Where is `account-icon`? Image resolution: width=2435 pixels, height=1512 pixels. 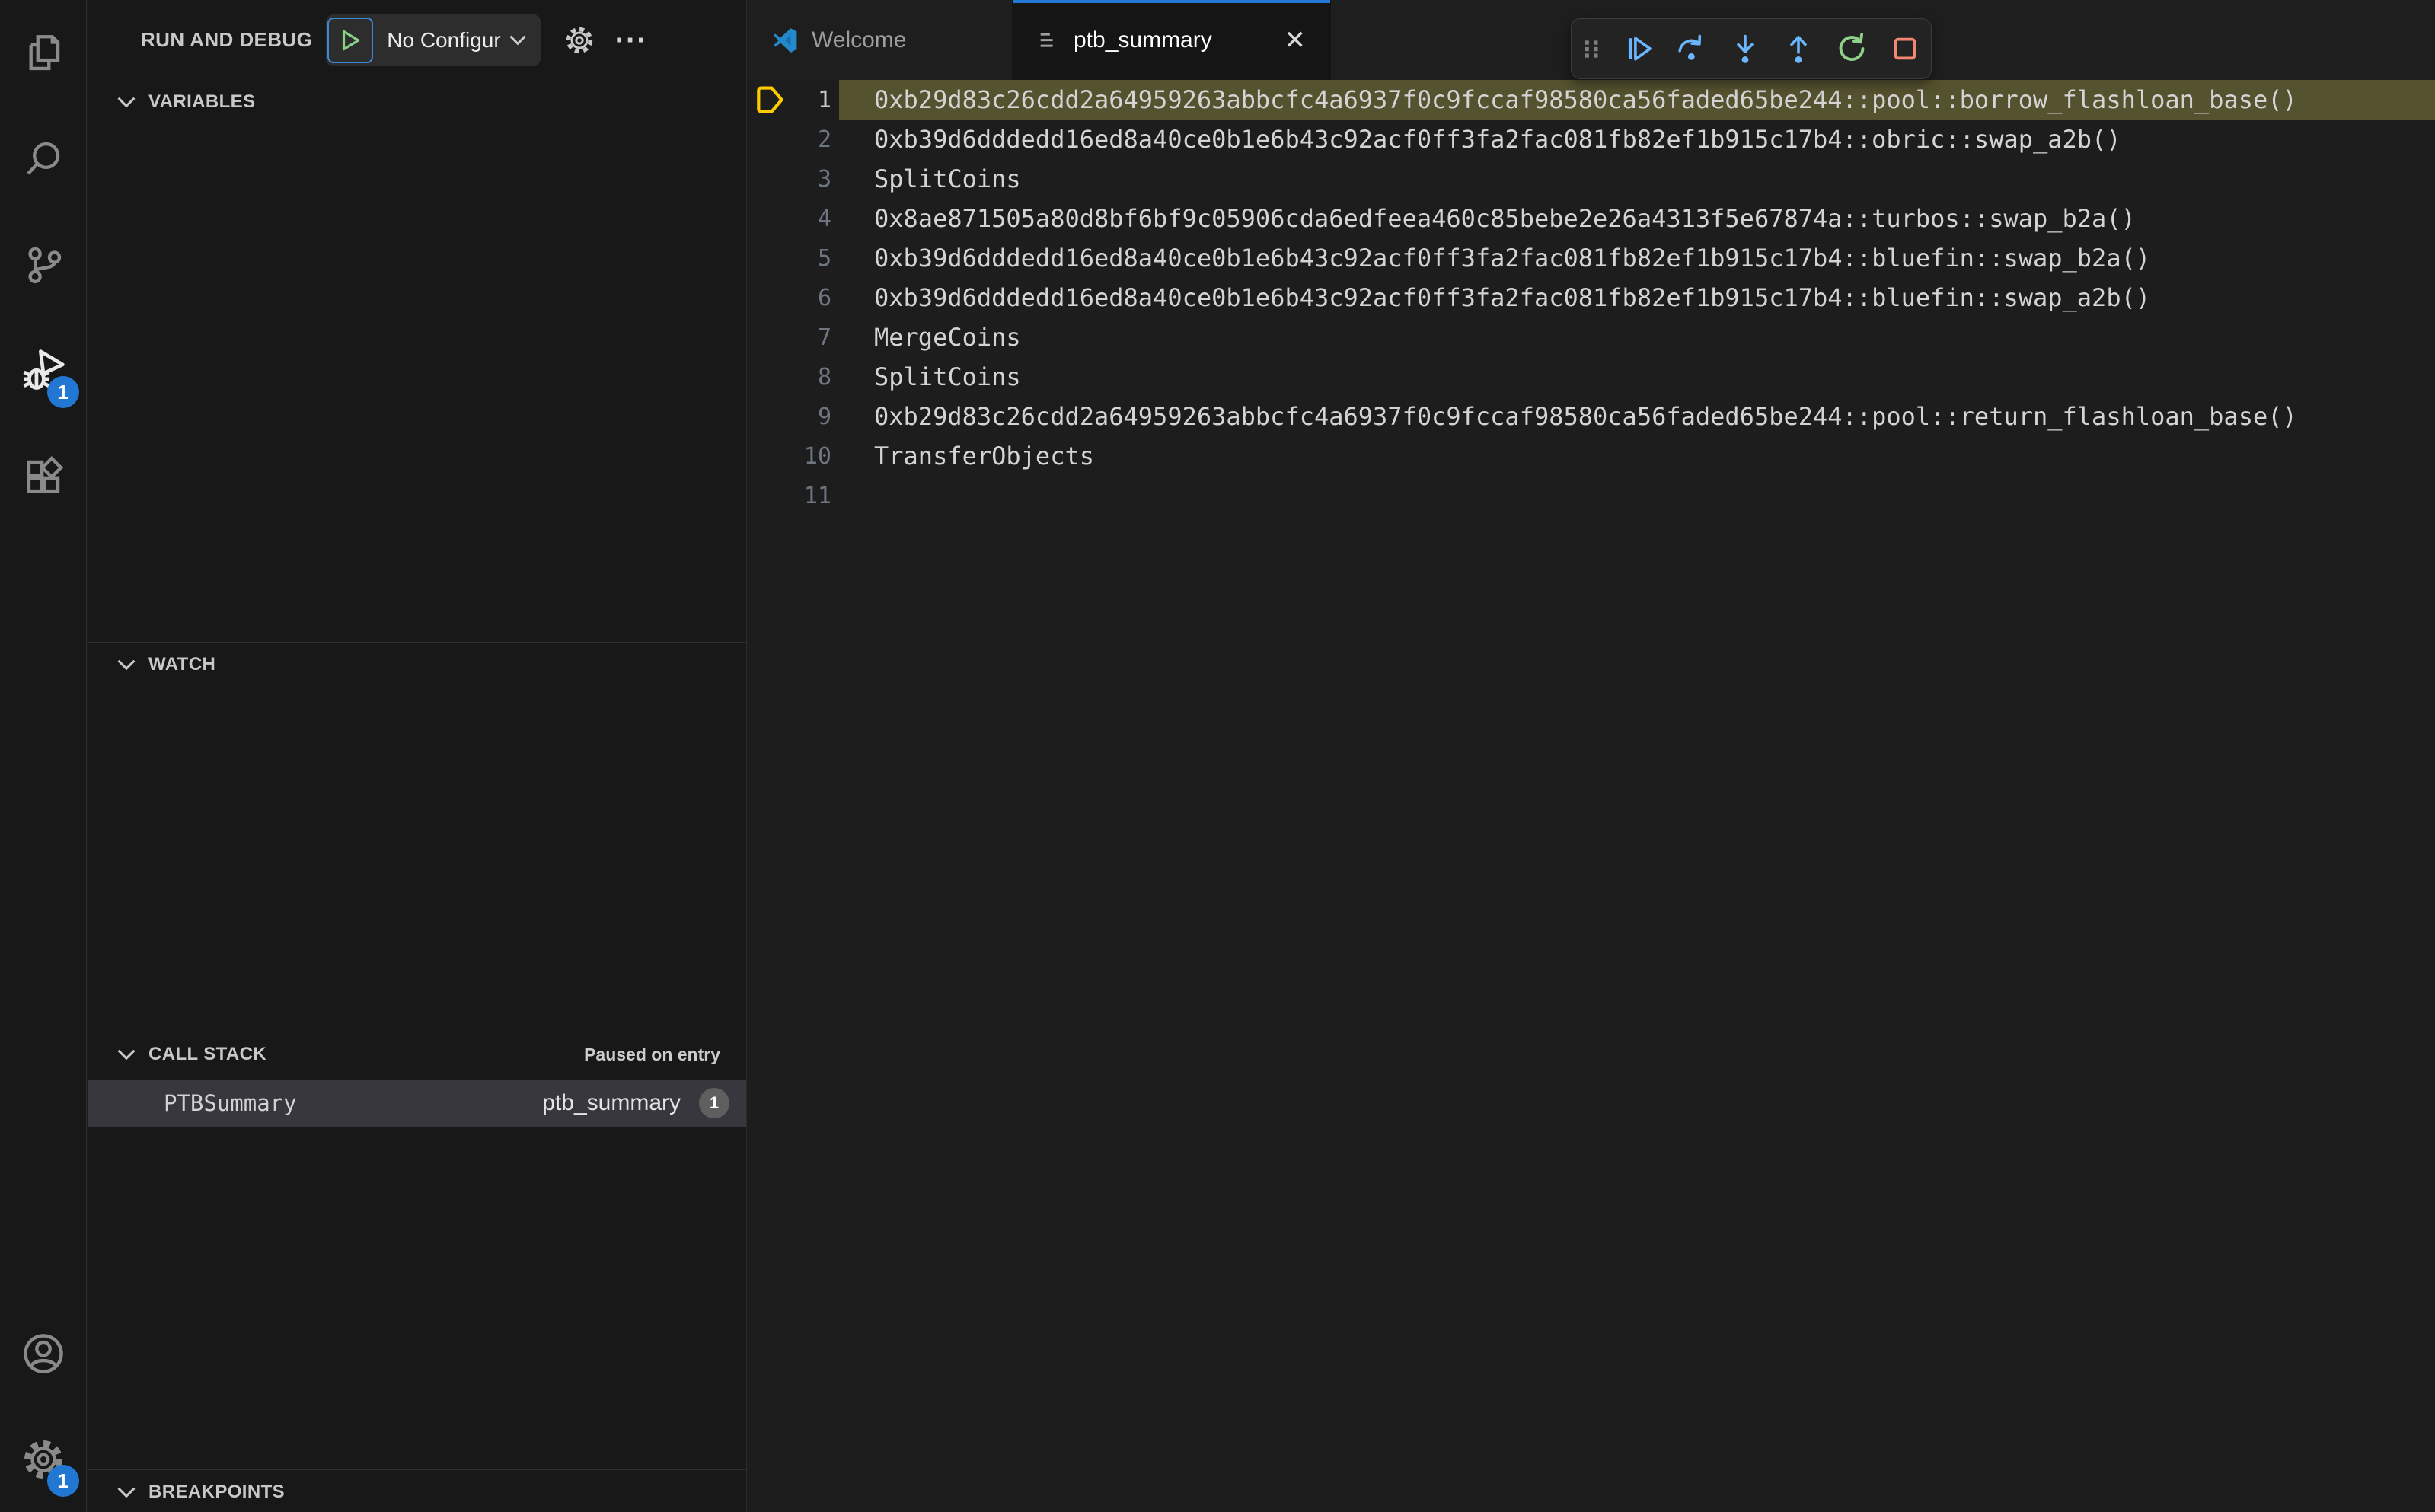 account-icon is located at coordinates (43, 1354).